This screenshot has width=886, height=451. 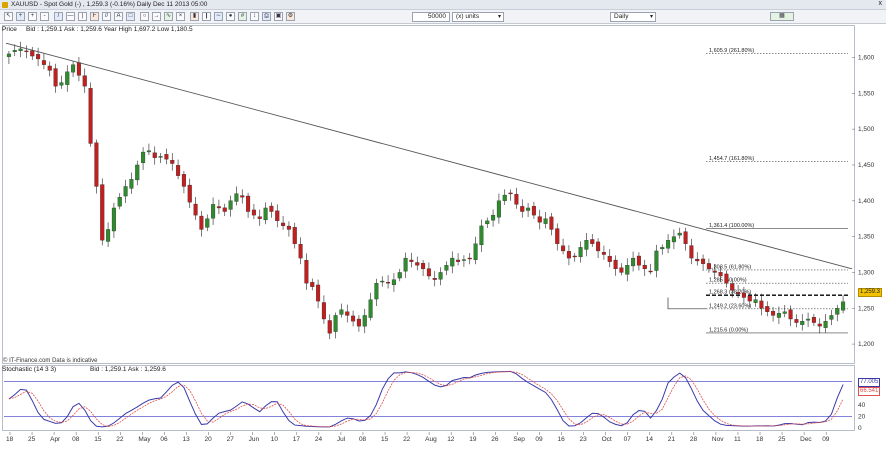 I want to click on support-line, so click(x=686, y=303).